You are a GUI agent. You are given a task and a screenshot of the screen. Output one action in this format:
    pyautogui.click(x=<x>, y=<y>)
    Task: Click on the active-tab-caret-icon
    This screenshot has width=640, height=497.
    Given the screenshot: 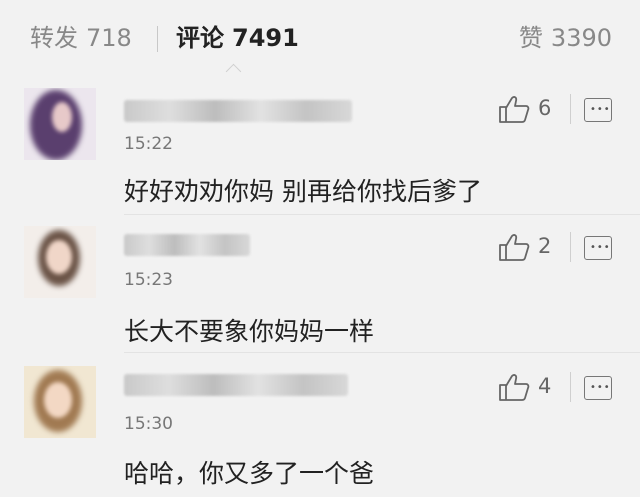 What is the action you would take?
    pyautogui.click(x=233, y=71)
    